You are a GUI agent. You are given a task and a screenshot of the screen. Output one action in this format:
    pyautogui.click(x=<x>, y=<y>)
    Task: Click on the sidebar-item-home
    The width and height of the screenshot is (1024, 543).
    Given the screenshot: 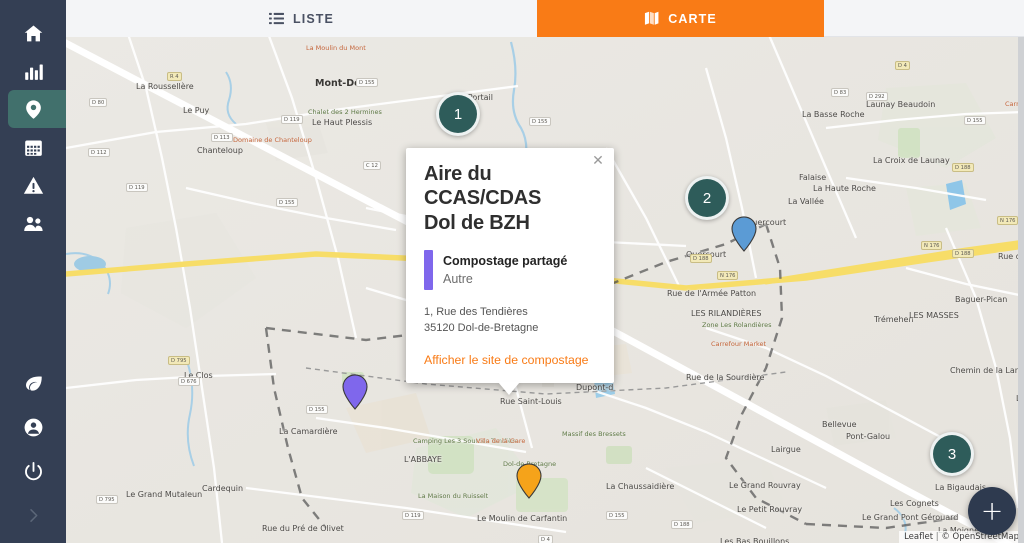 What is the action you would take?
    pyautogui.click(x=33, y=33)
    